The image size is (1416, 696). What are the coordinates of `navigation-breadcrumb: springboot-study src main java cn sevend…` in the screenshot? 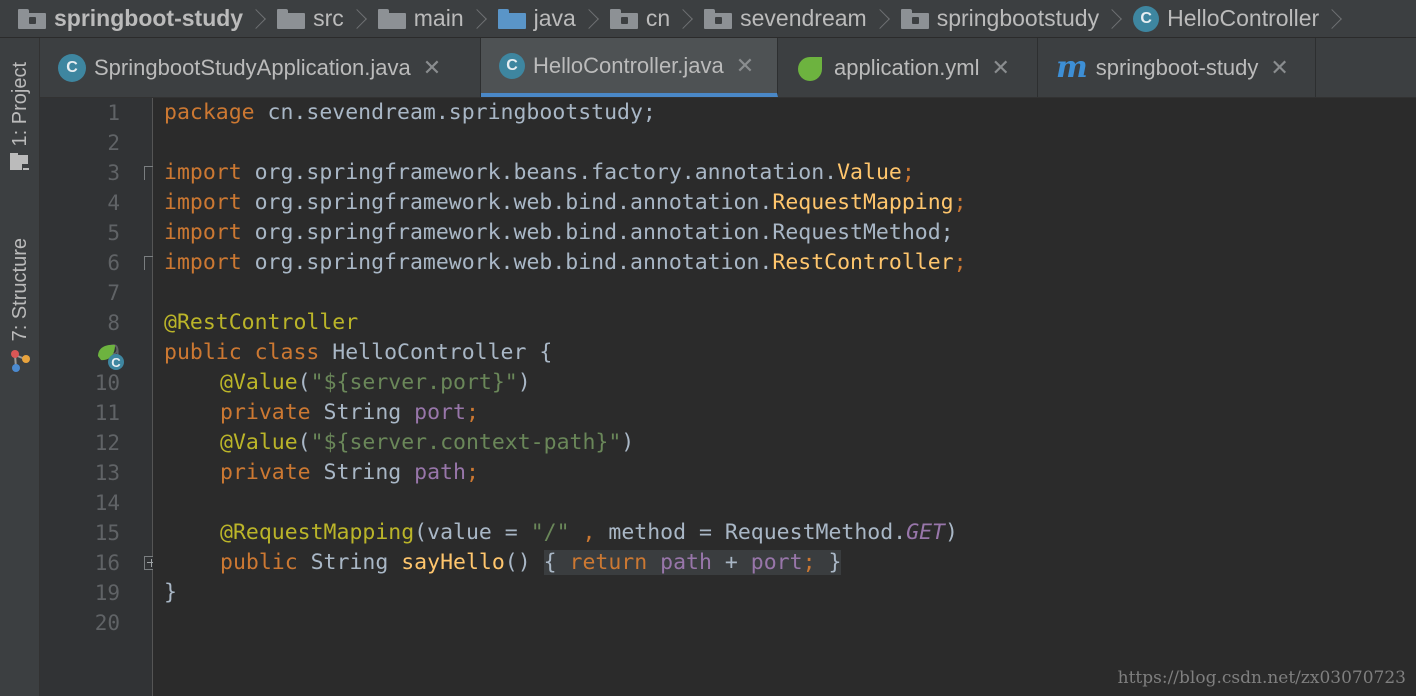 It's located at (708, 19).